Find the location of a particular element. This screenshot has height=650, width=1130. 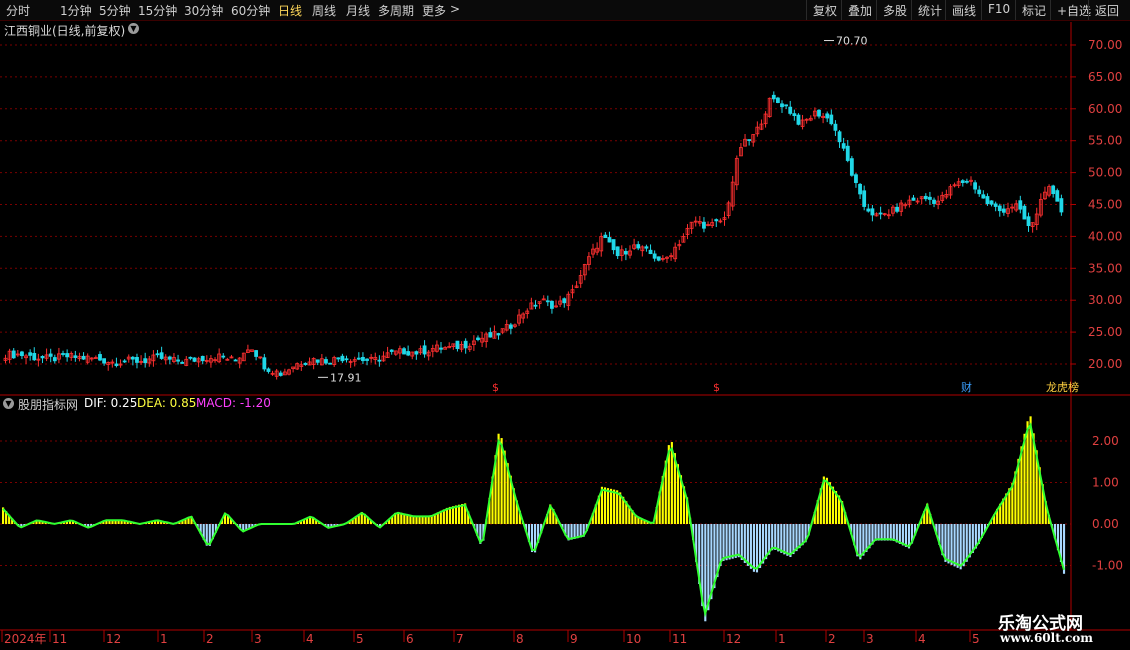

macd-tick-label: -1.00 is located at coordinates (1107, 566).